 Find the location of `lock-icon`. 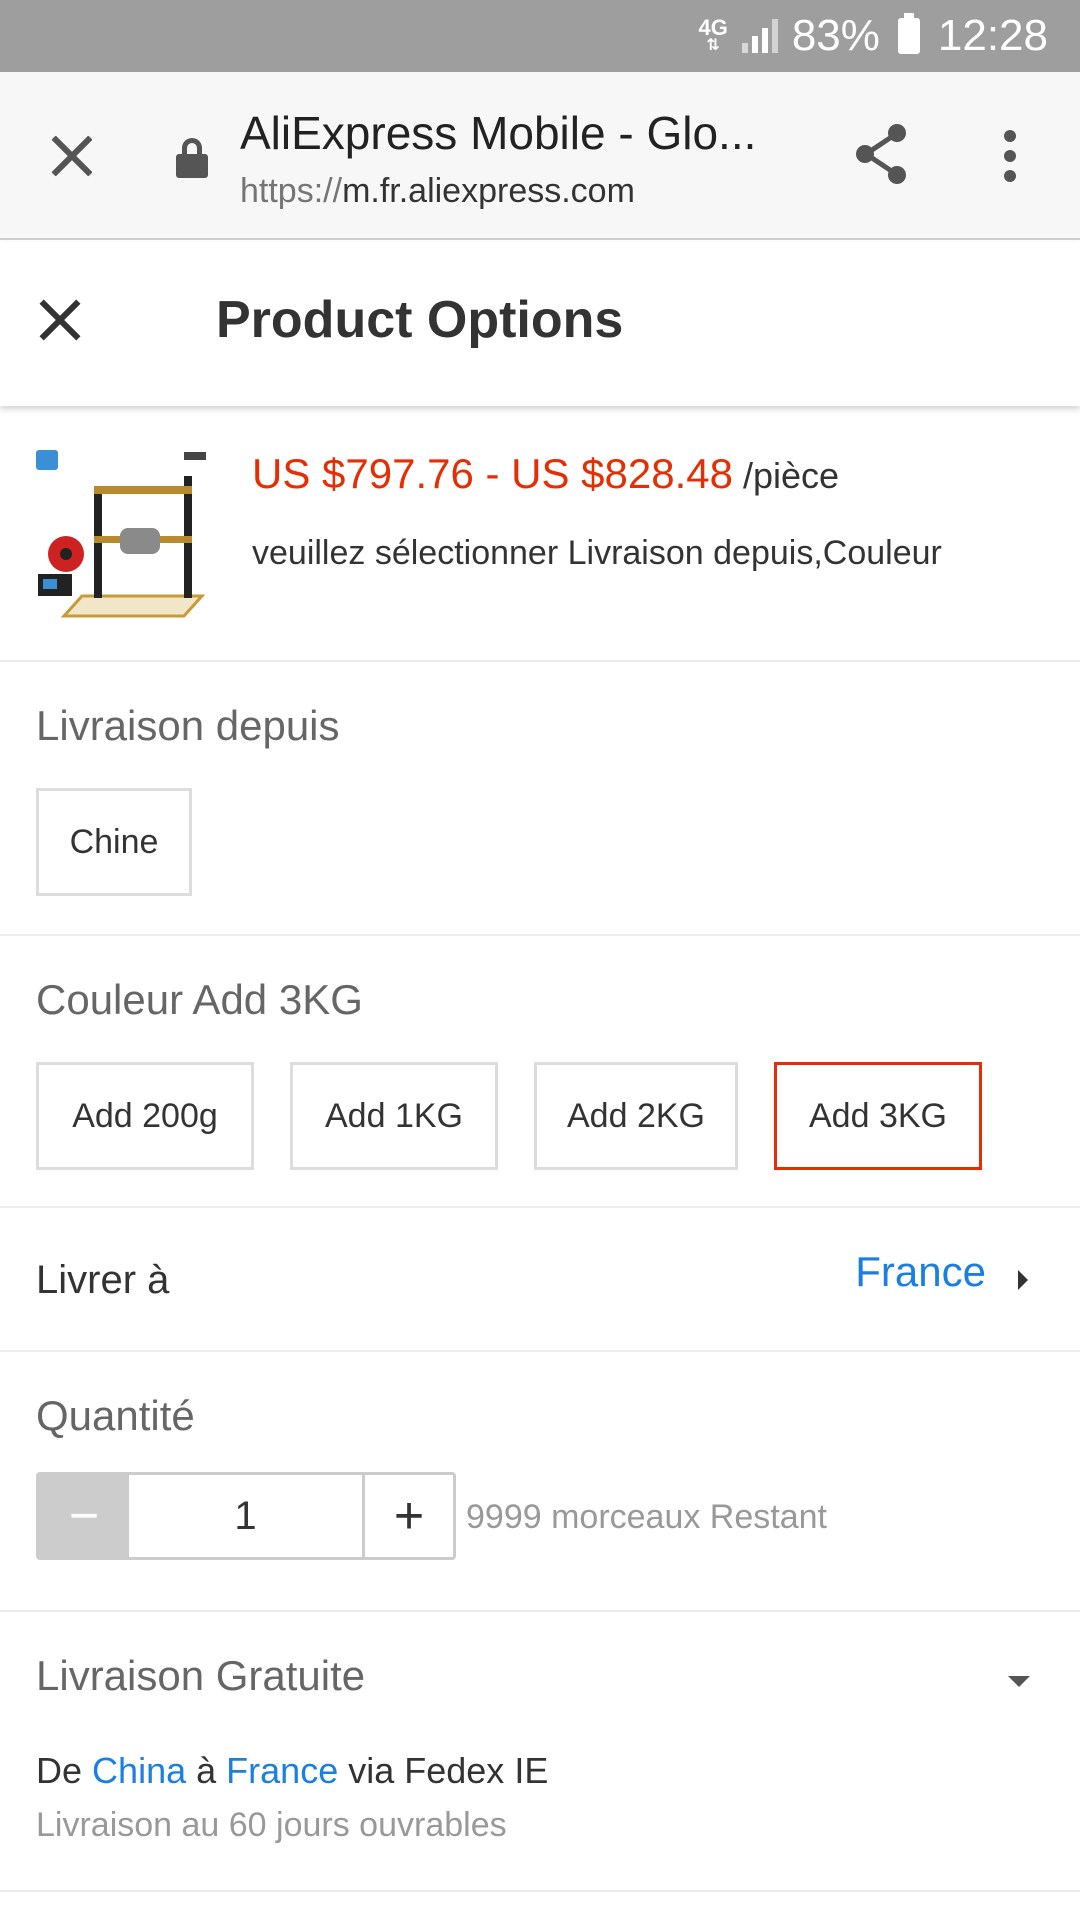

lock-icon is located at coordinates (192, 158).